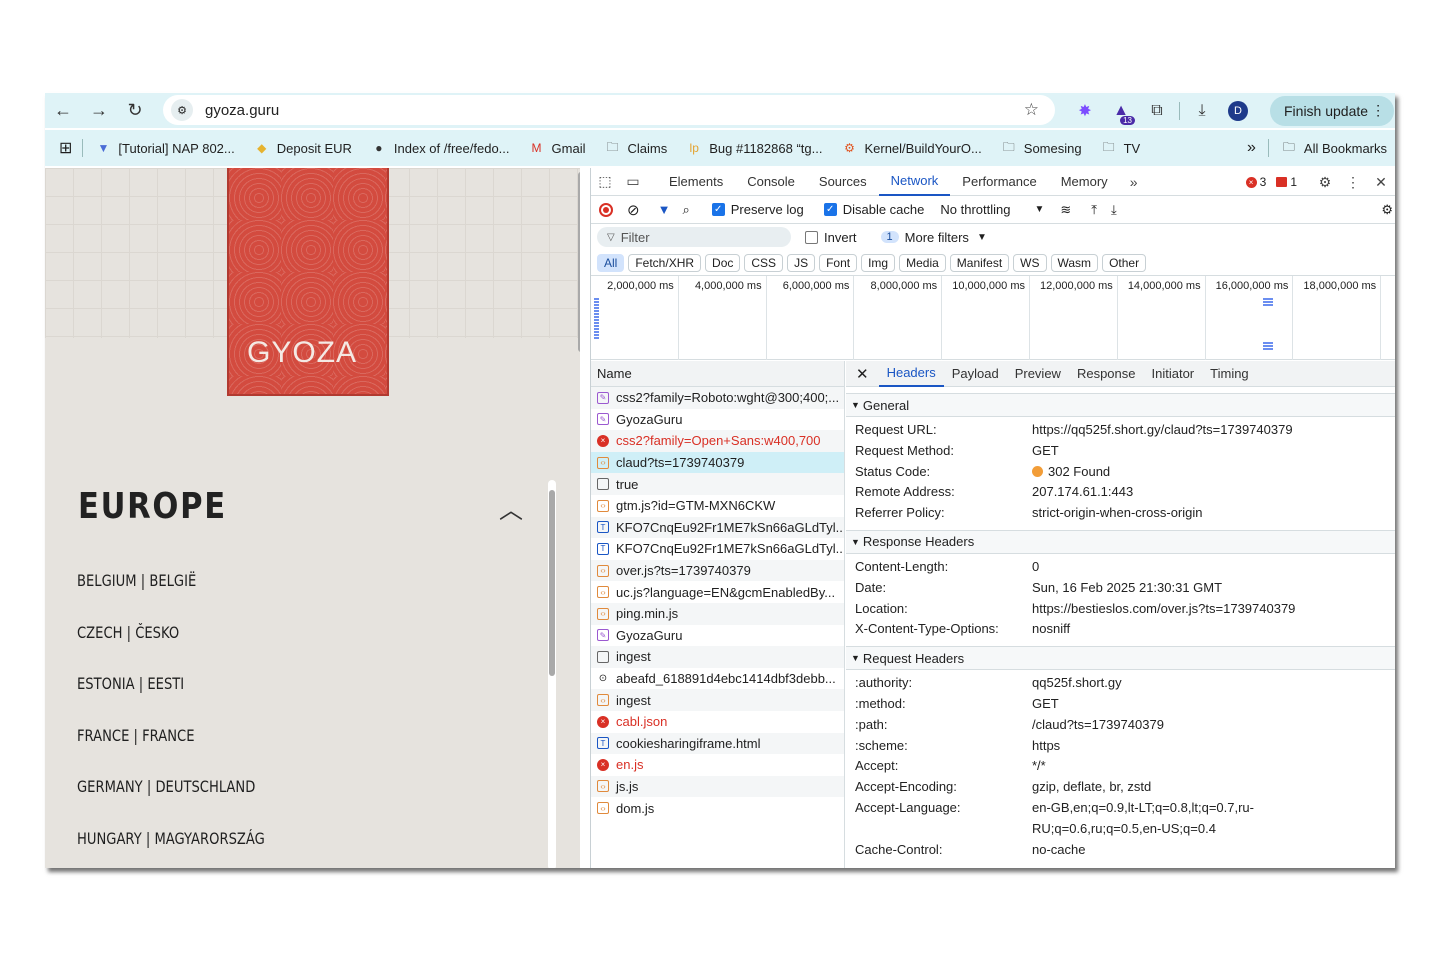 This screenshot has height=960, width=1440. Describe the element at coordinates (1387, 210) in the screenshot. I see `network-settings-icon: ⚙` at that location.